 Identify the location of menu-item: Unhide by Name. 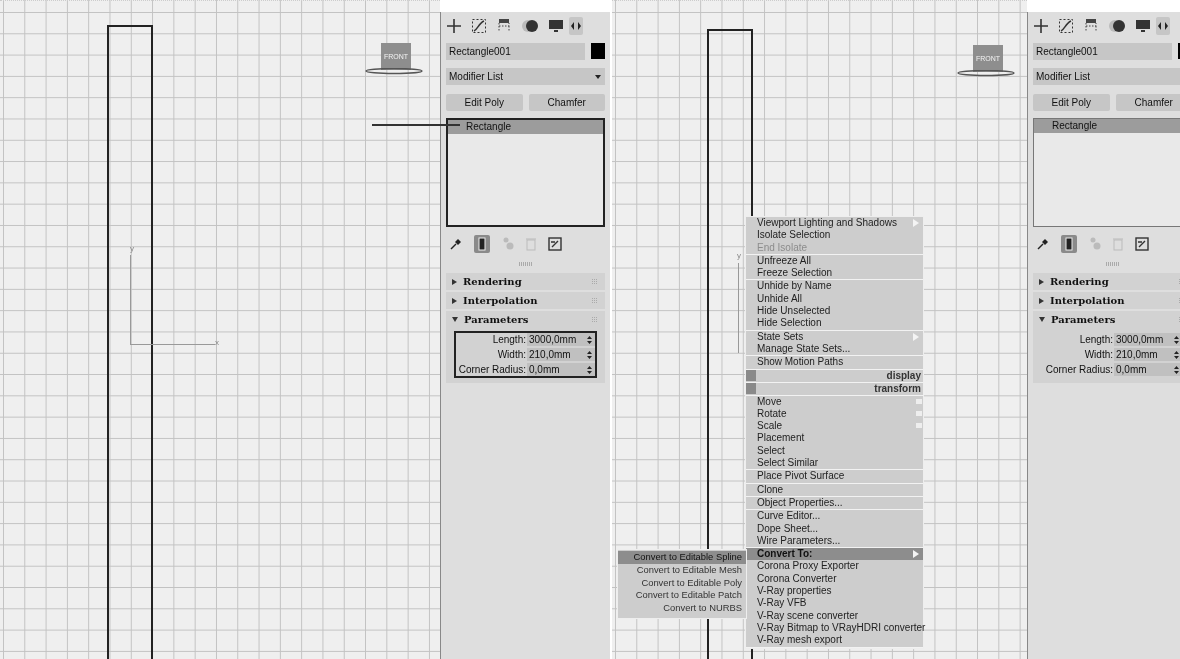
(834, 286).